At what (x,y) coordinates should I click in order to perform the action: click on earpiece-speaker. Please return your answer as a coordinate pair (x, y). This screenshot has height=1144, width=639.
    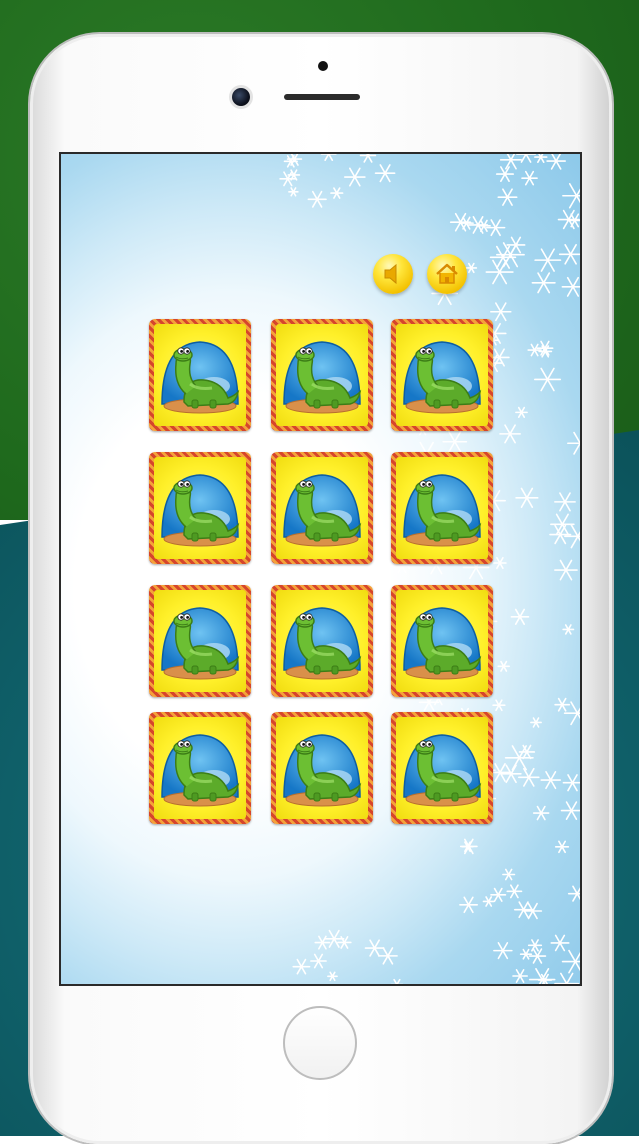
    Looking at the image, I should click on (322, 97).